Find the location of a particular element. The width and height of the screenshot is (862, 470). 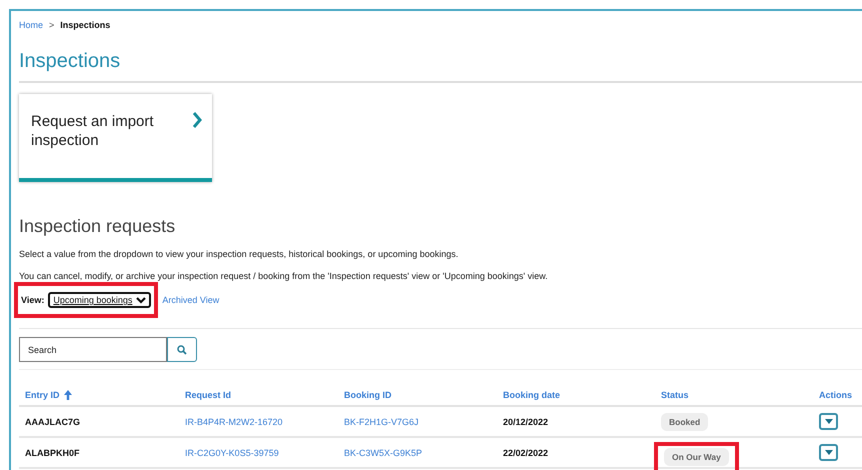

breadcrumb-link: Home is located at coordinates (31, 25).